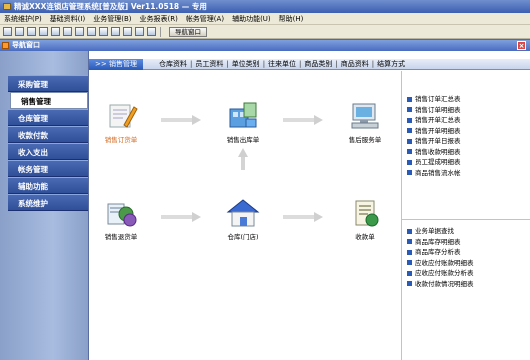 This screenshot has height=360, width=530. What do you see at coordinates (243, 140) in the screenshot?
I see `sales-outbound-label: 销售出库单` at bounding box center [243, 140].